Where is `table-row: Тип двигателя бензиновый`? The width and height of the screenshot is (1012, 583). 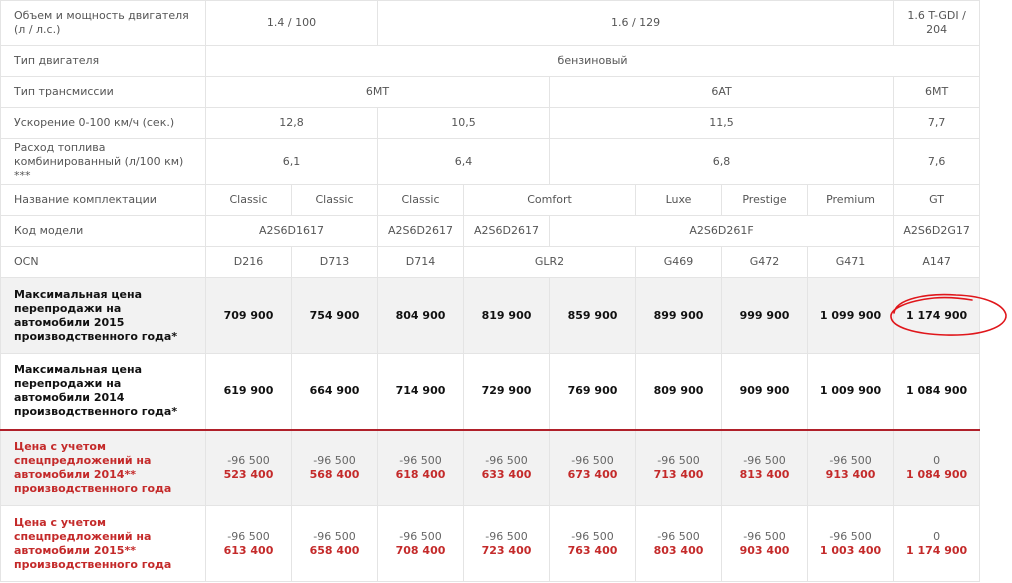 table-row: Тип двигателя бензиновый is located at coordinates (490, 61).